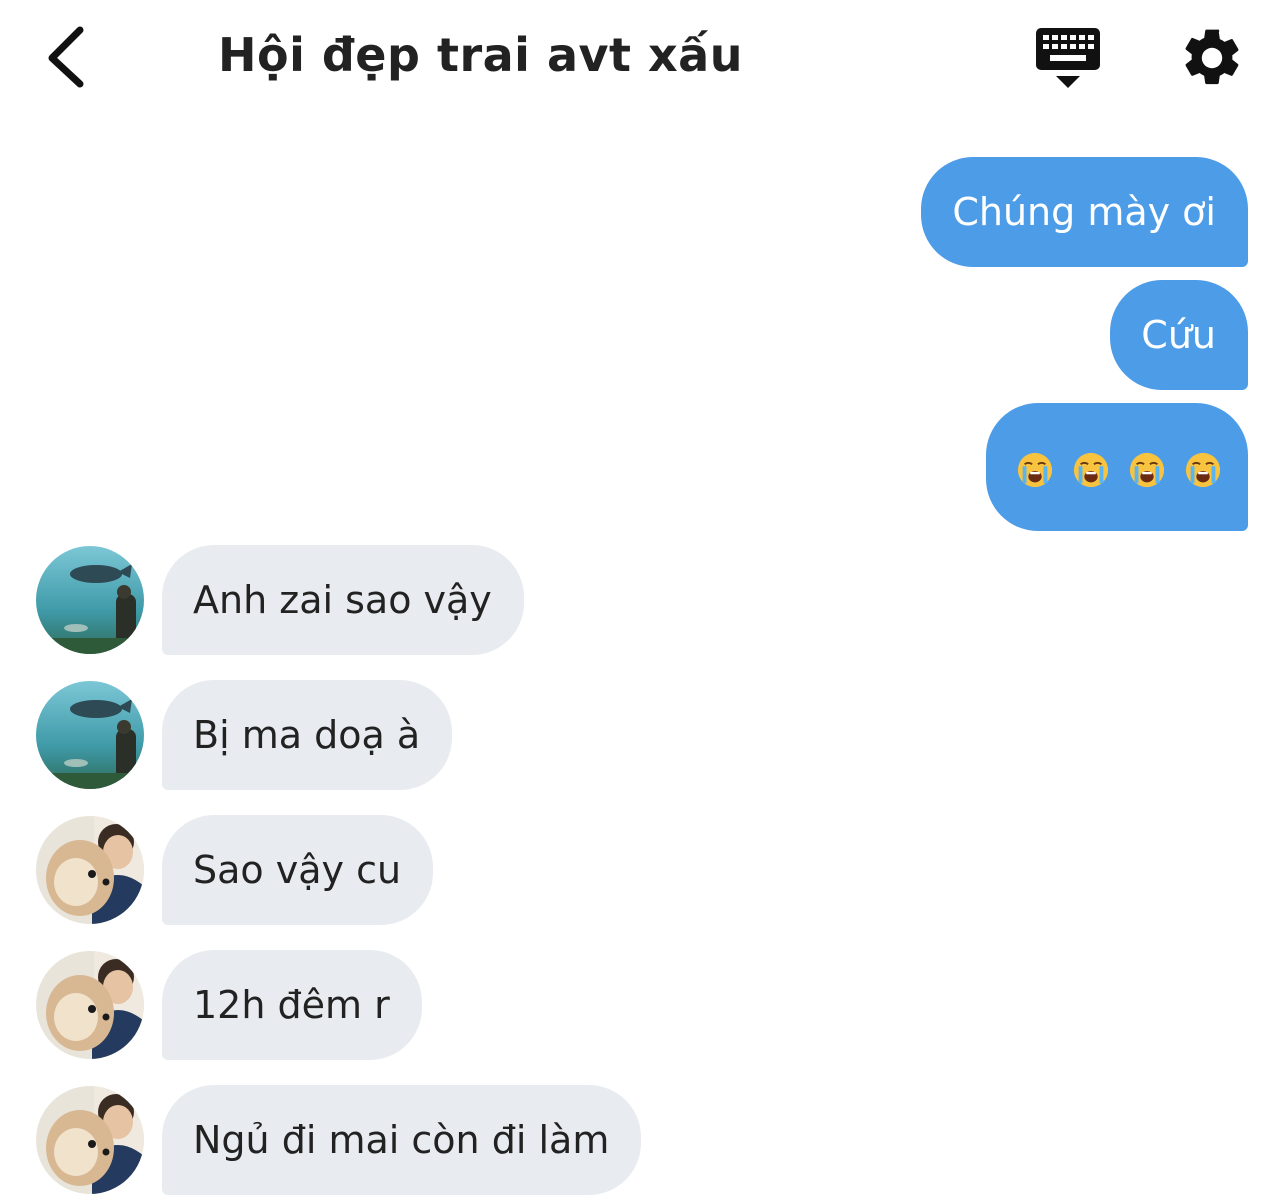 This screenshot has height=1204, width=1284. I want to click on message-text: 12h đêm r, so click(291, 1005).